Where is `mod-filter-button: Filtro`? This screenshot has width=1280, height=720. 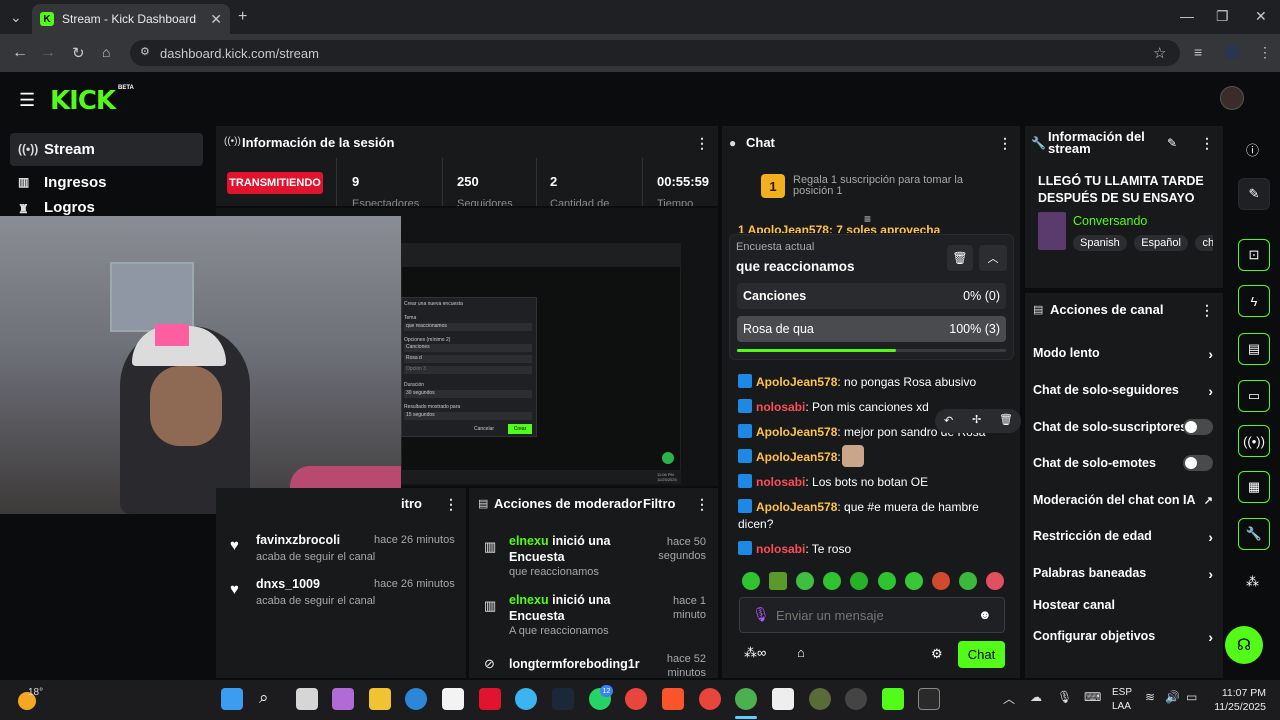 mod-filter-button: Filtro is located at coordinates (659, 503).